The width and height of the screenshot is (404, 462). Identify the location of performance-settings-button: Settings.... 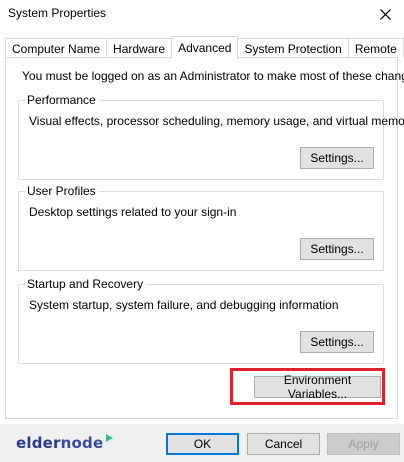
(337, 158).